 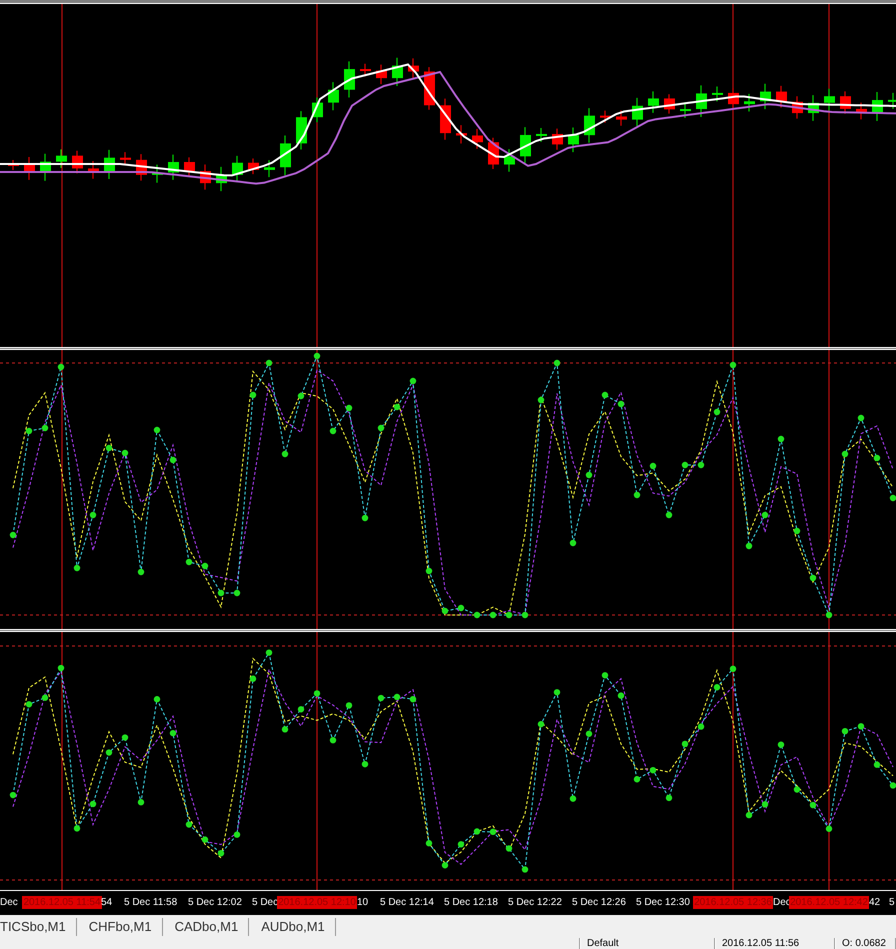 What do you see at coordinates (775, 943) in the screenshot?
I see `status-field: 2016.12.05 11:56` at bounding box center [775, 943].